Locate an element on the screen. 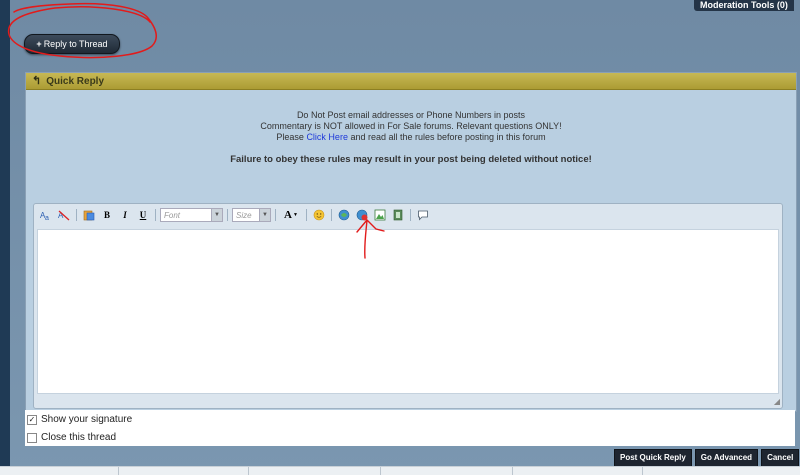  editor-toolbar: Aa A B I U Font ▼ Size ▼ A ▼ is located at coordinates (234, 215).